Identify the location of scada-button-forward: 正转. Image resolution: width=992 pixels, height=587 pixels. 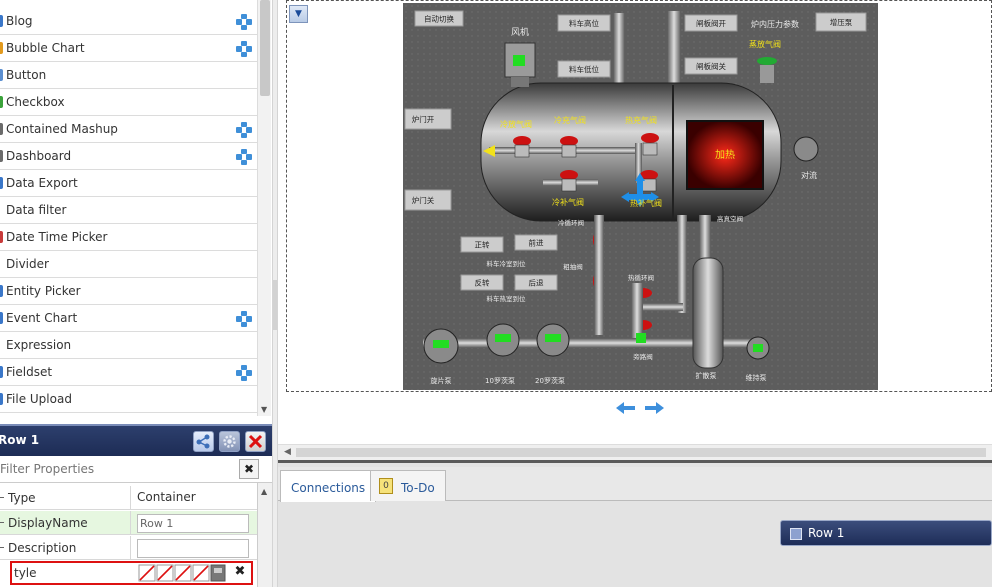
(482, 244).